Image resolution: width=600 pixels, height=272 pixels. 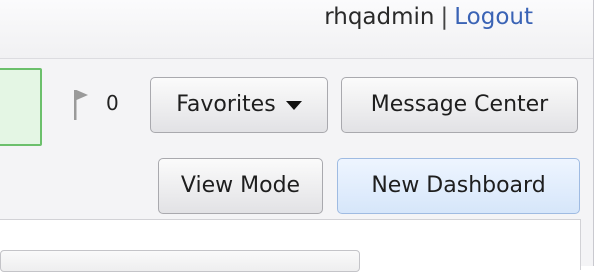 I want to click on message-center-label: Message Center, so click(x=459, y=104).